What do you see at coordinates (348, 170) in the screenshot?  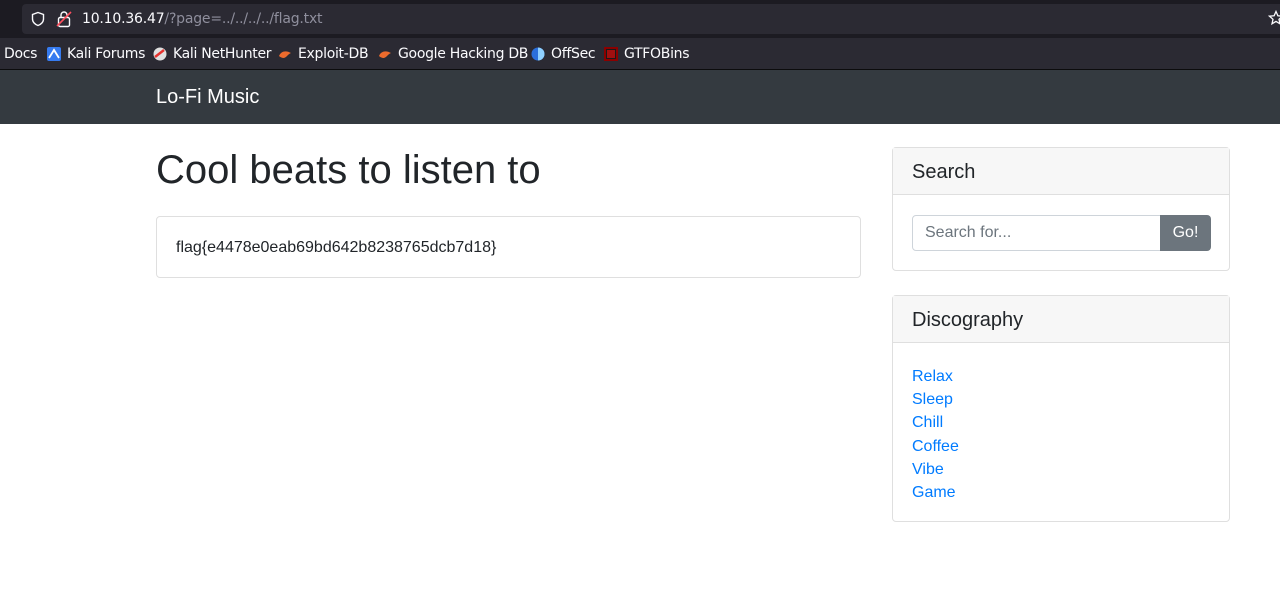 I see `page-title: Cool beats to listen to` at bounding box center [348, 170].